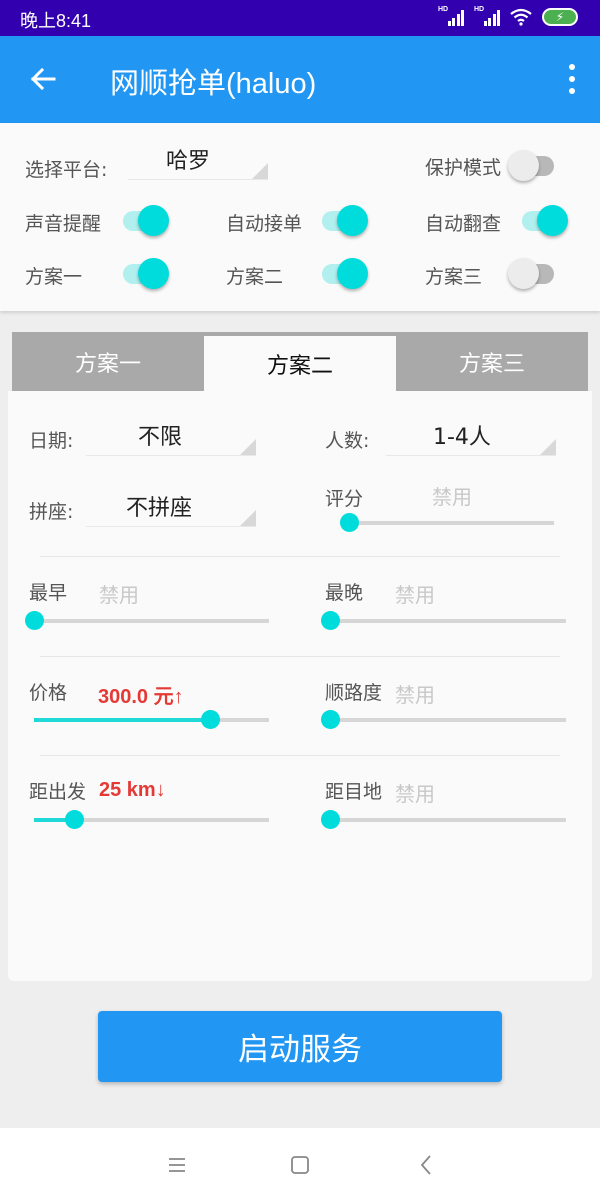  Describe the element at coordinates (119, 595) in the screenshot. I see `earliest-value: 禁用` at that location.